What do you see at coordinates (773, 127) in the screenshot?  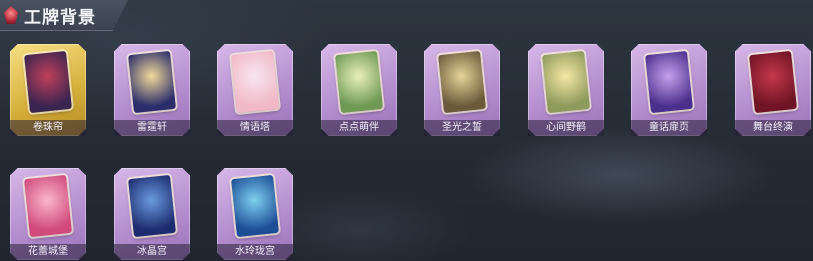 I see `card-label: 舞台终演` at bounding box center [773, 127].